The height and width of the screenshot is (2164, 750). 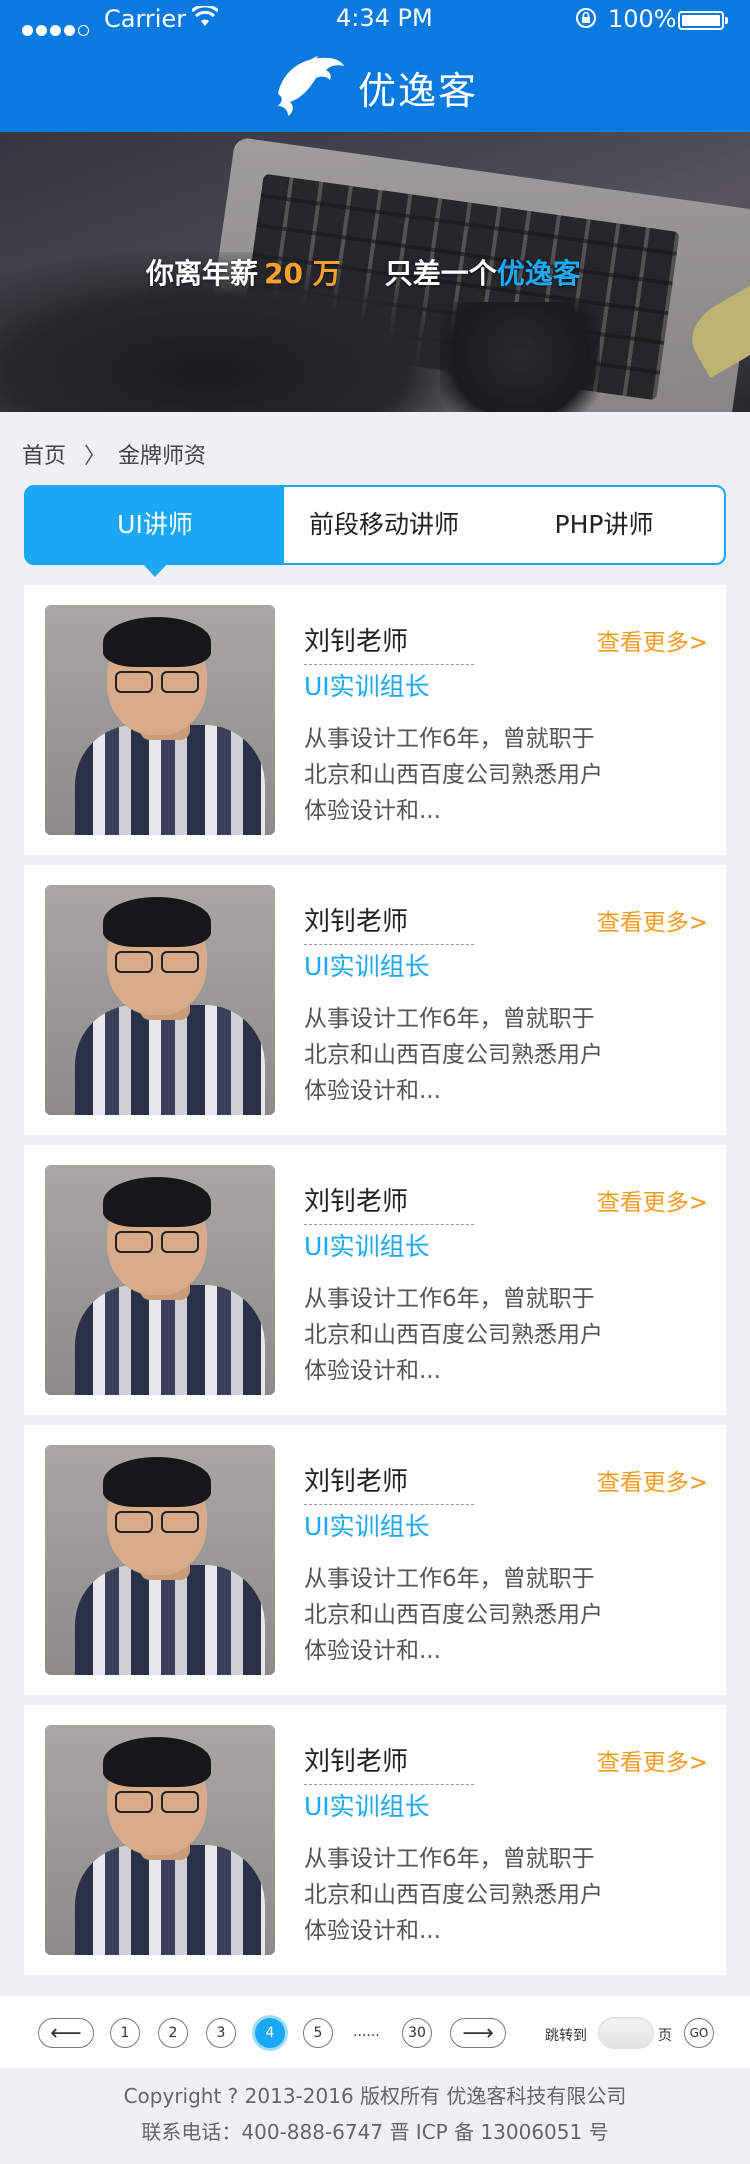 I want to click on battery-percent: 100%, so click(x=642, y=19).